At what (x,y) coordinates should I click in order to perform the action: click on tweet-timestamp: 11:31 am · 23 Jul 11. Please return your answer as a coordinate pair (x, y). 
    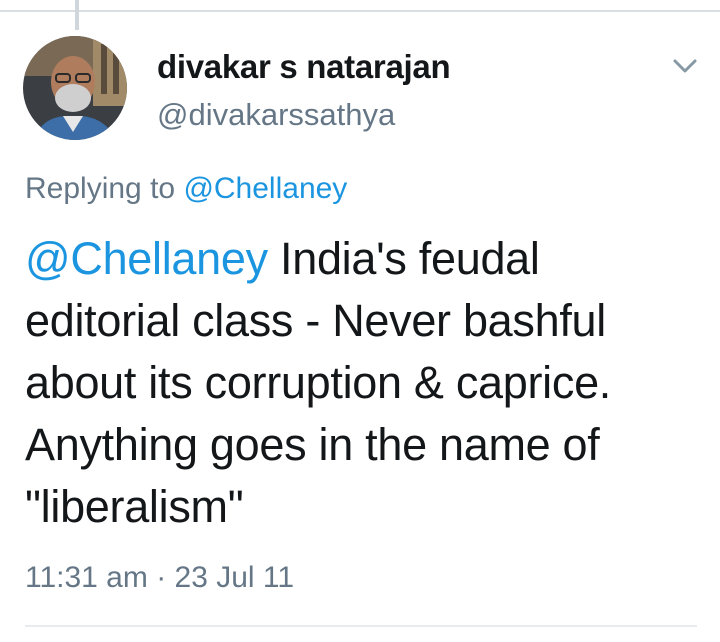
    Looking at the image, I should click on (159, 578).